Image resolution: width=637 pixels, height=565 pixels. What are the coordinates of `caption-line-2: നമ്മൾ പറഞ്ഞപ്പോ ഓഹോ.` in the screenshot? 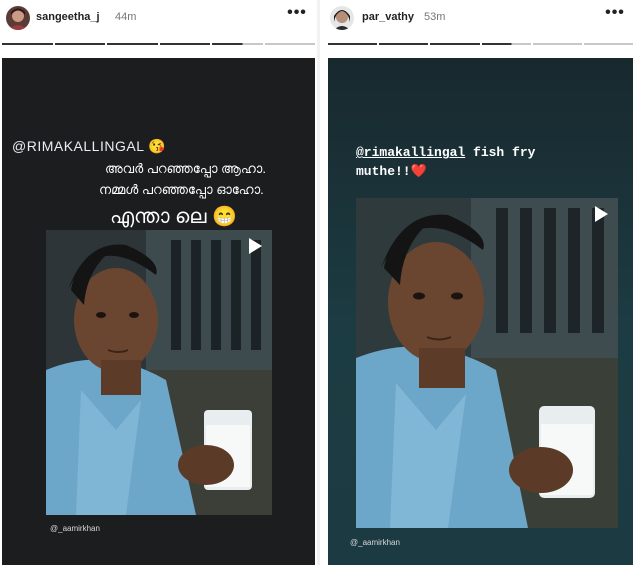 It's located at (181, 189).